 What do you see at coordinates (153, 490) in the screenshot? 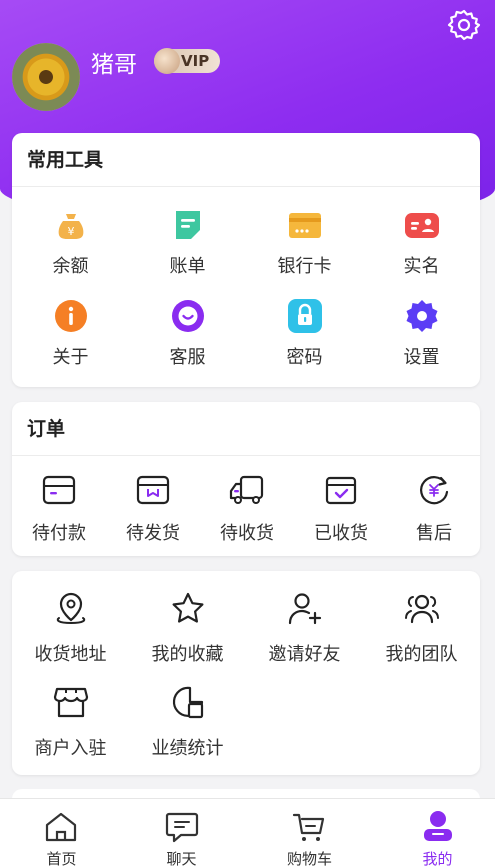
I see `package-icon` at bounding box center [153, 490].